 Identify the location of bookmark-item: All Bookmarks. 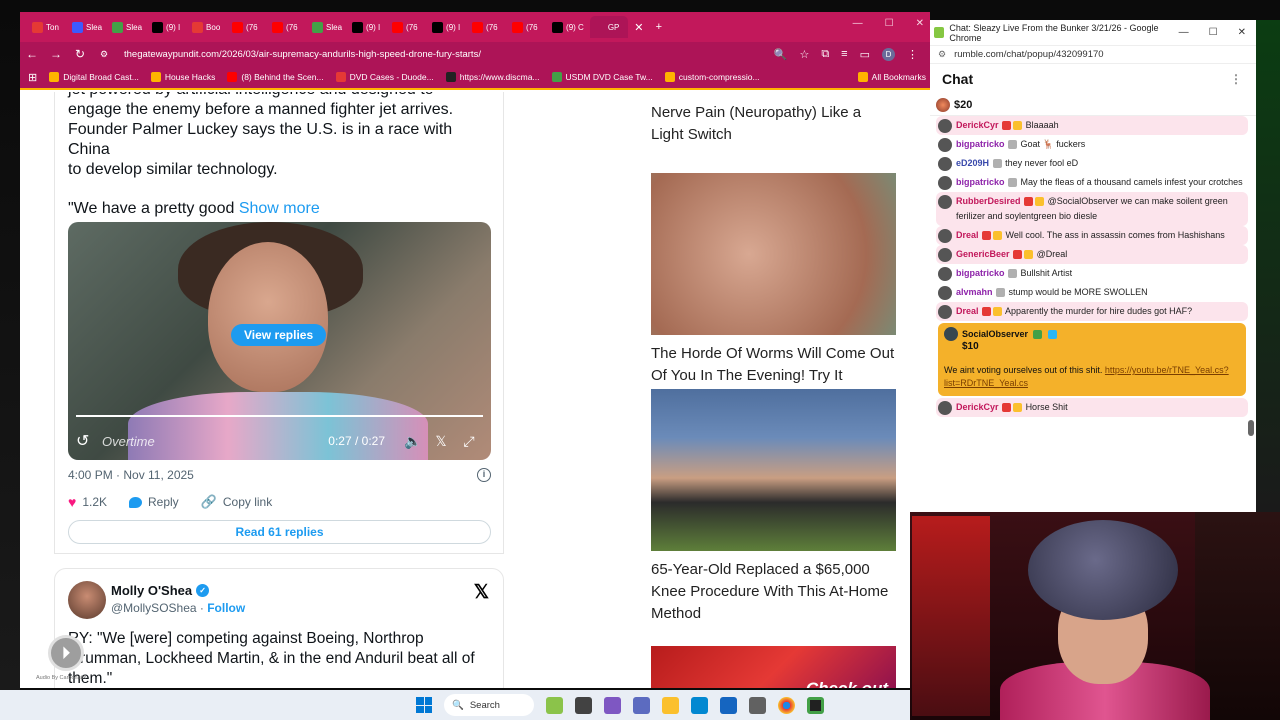
(893, 77).